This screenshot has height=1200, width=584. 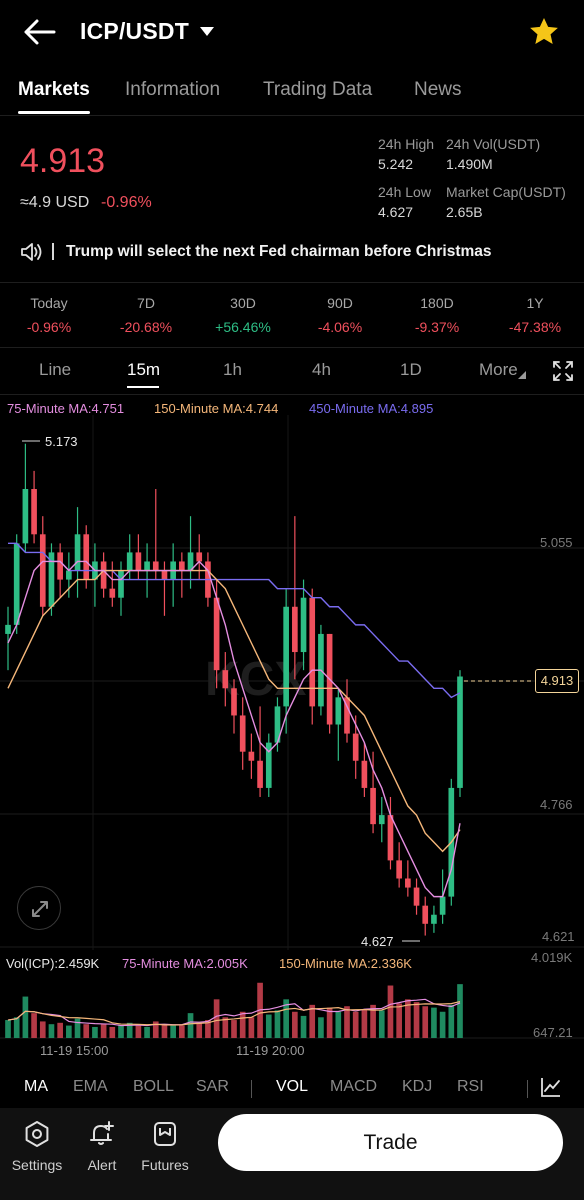 What do you see at coordinates (292, 1087) in the screenshot?
I see `indicator-vol: VOL` at bounding box center [292, 1087].